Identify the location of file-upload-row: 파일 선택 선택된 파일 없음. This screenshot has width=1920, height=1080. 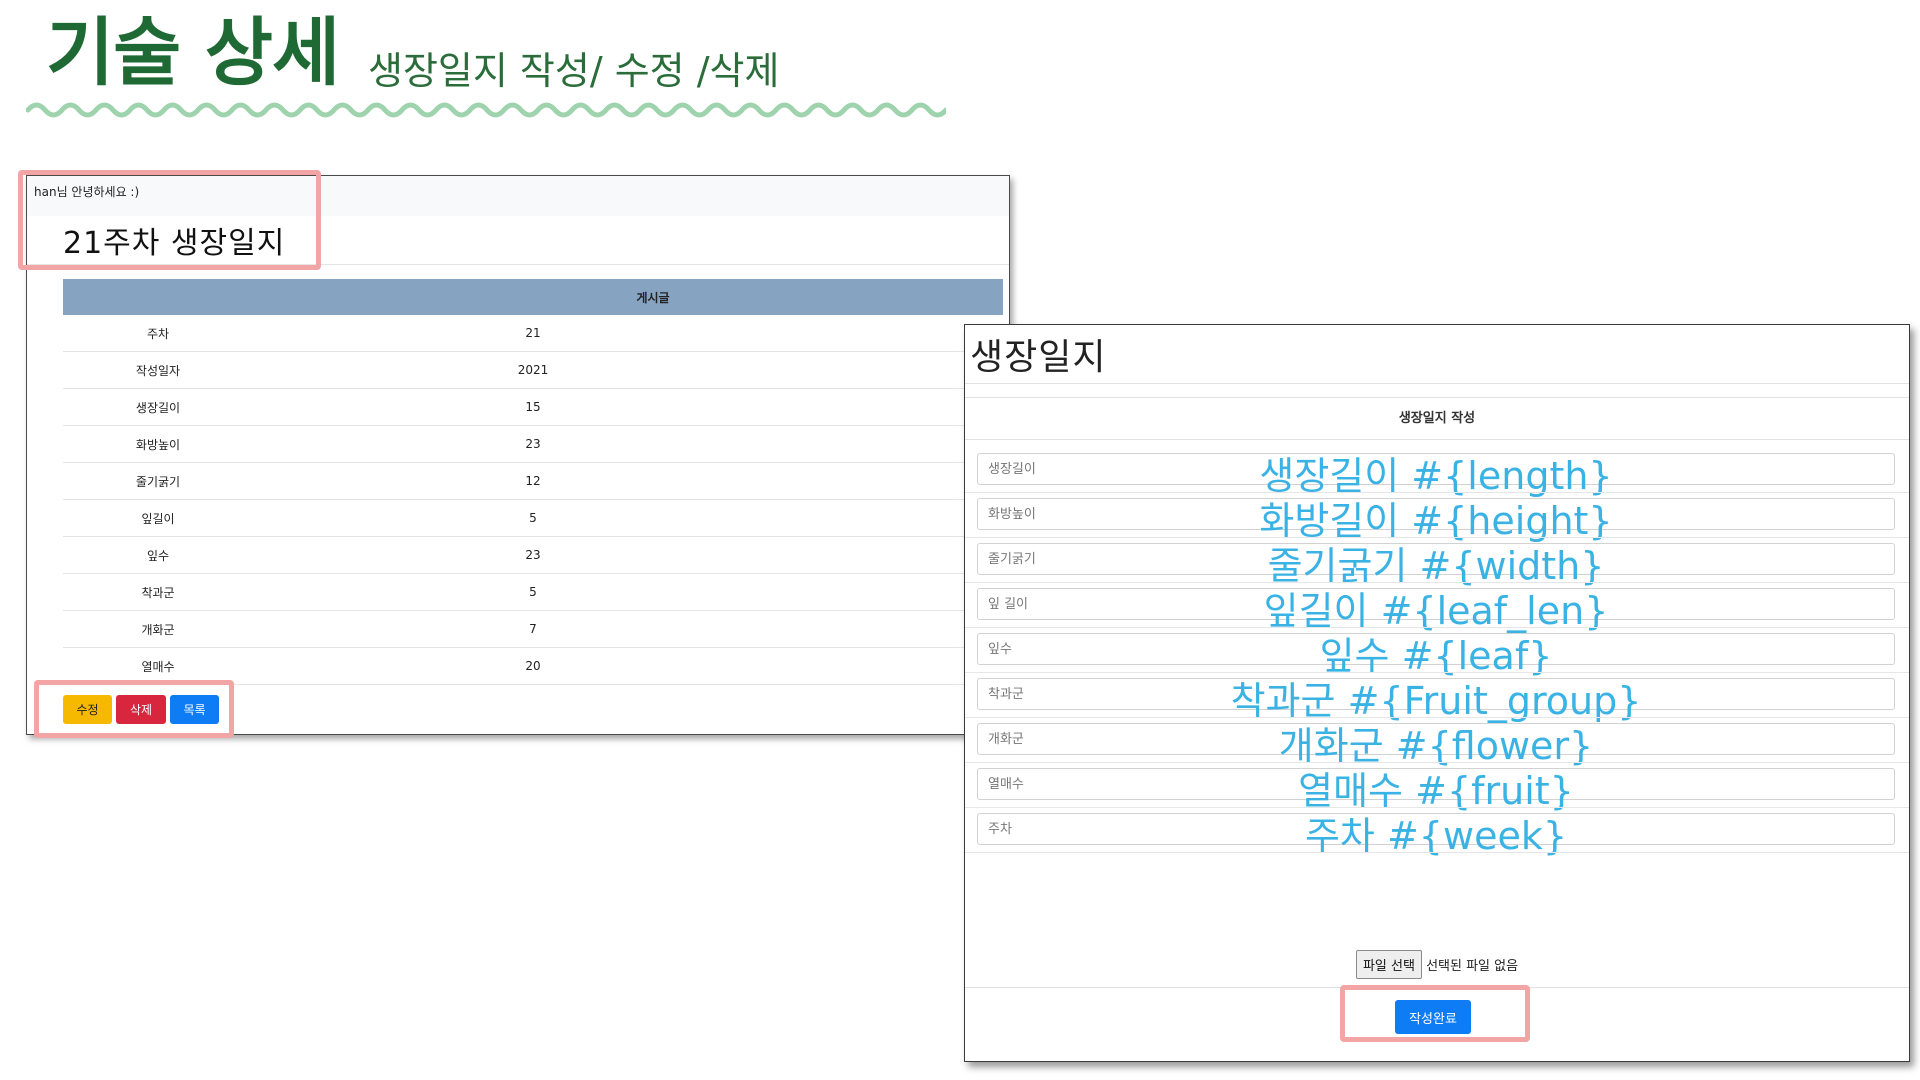
(1437, 964).